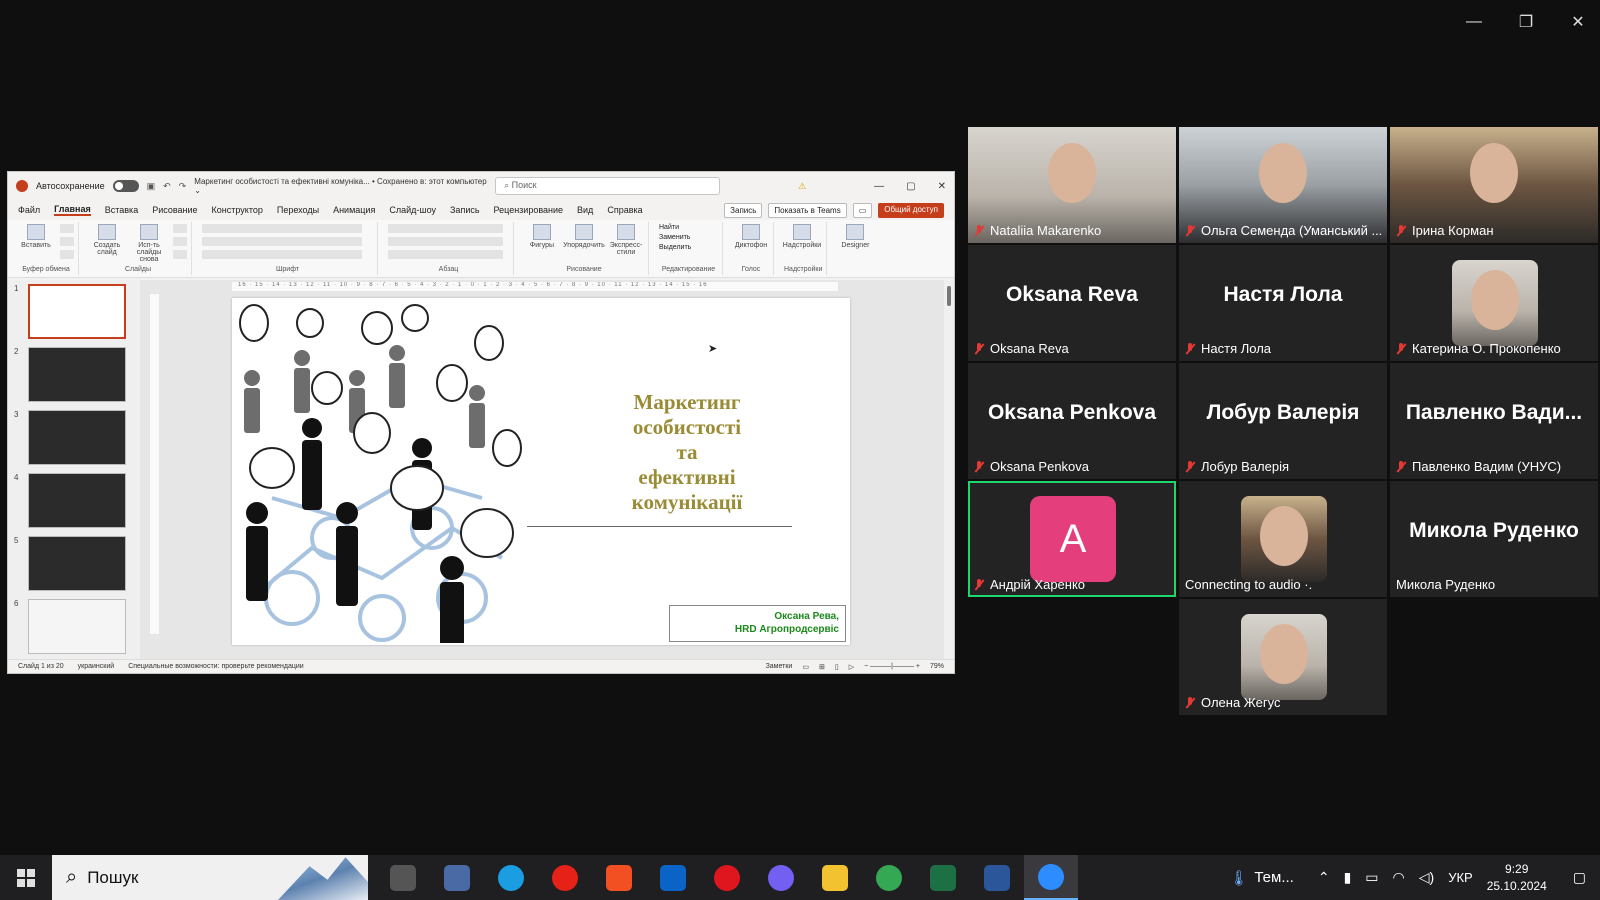  I want to click on language-status: украинский, so click(96, 666).